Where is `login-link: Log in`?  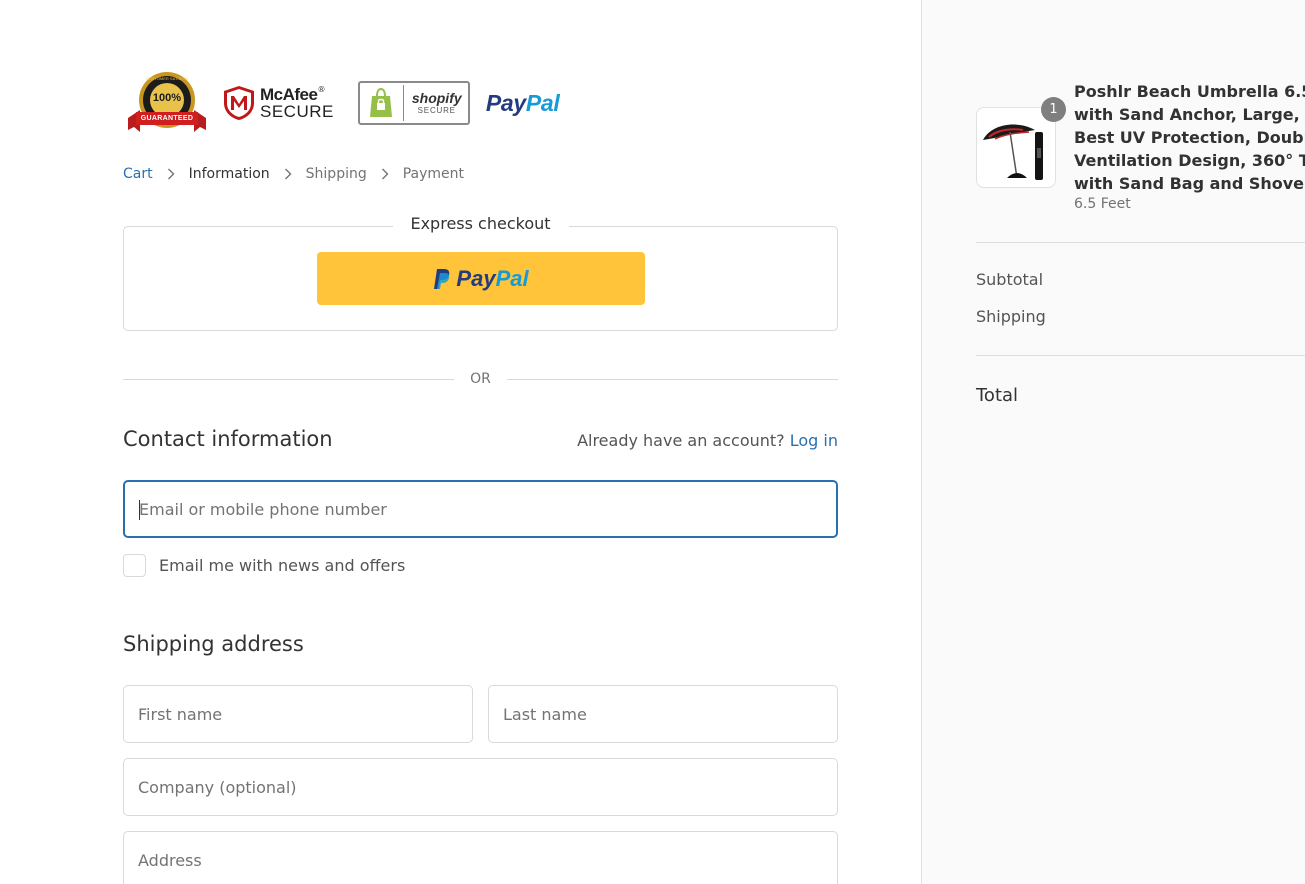 login-link: Log in is located at coordinates (814, 440).